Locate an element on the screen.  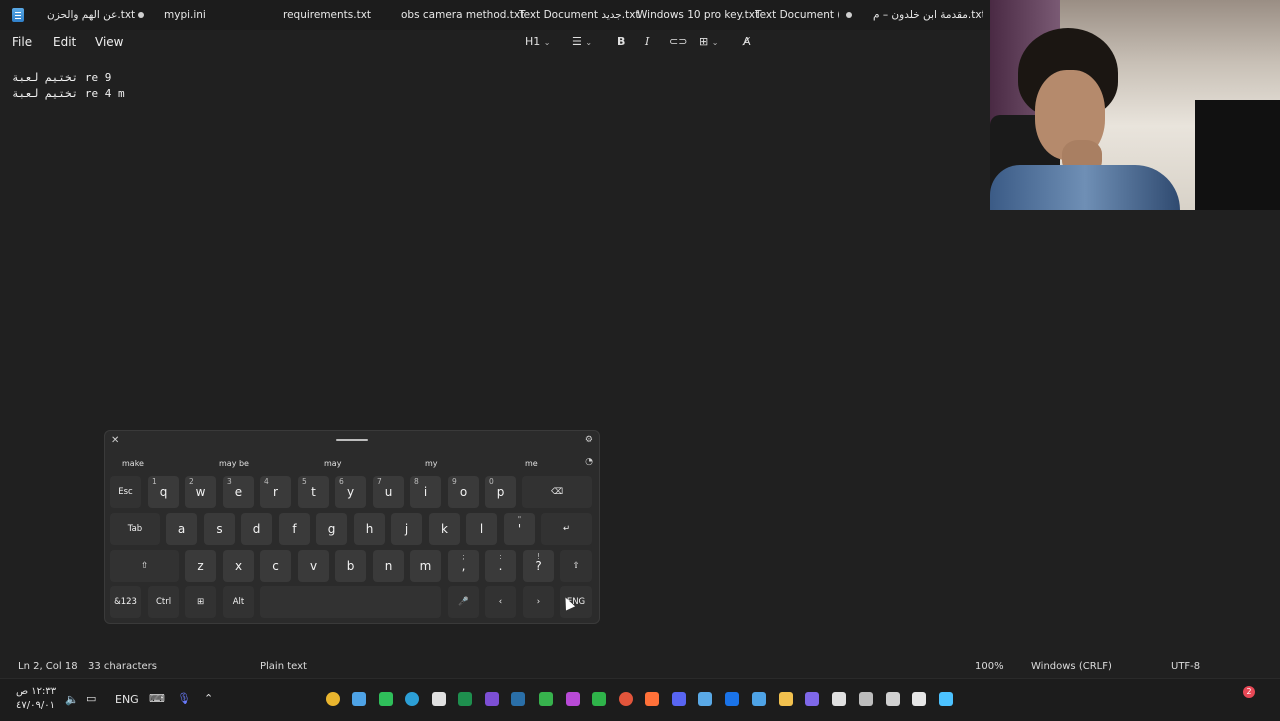
chevron-up-icon: ⌃ is located at coordinates (208, 698).